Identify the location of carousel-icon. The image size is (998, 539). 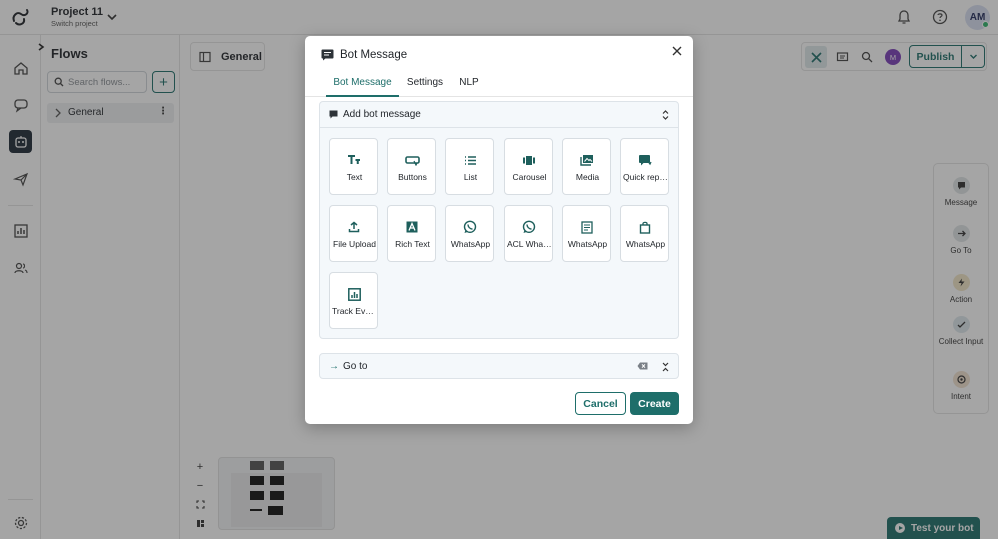
(529, 160).